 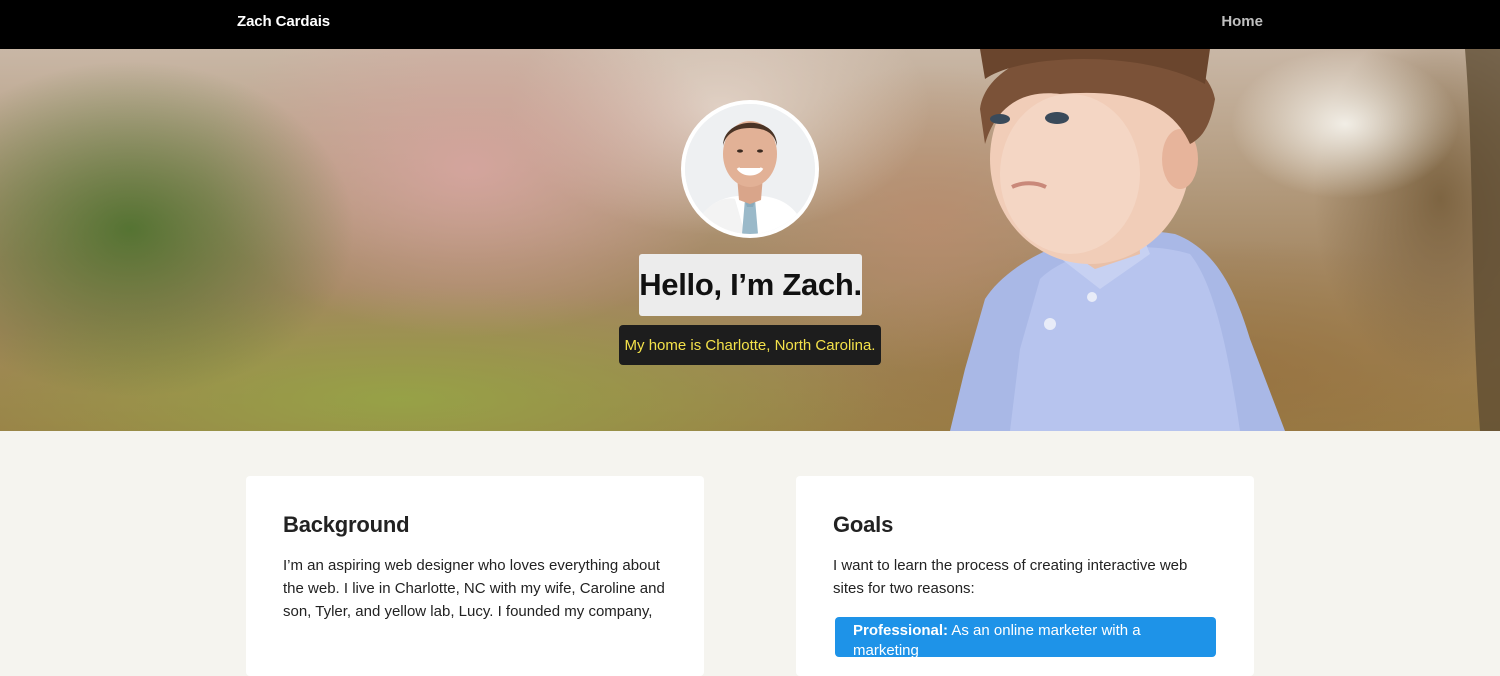 I want to click on headline-box: Hello, I’m Zach., so click(x=750, y=285).